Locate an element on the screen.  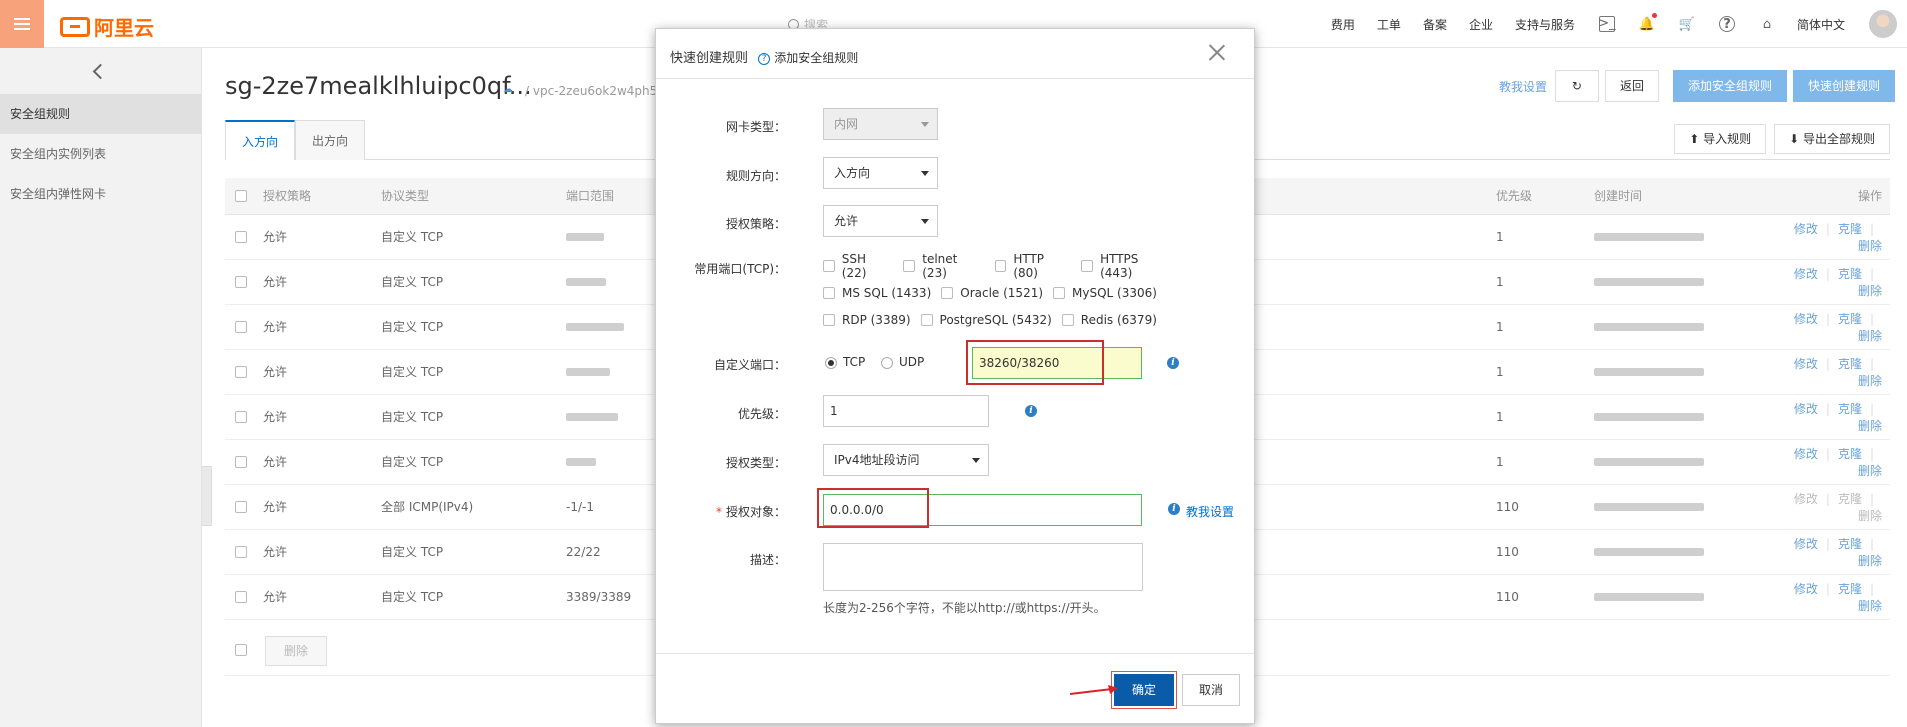
import-rules-label: 导入规则 is located at coordinates (1727, 139).